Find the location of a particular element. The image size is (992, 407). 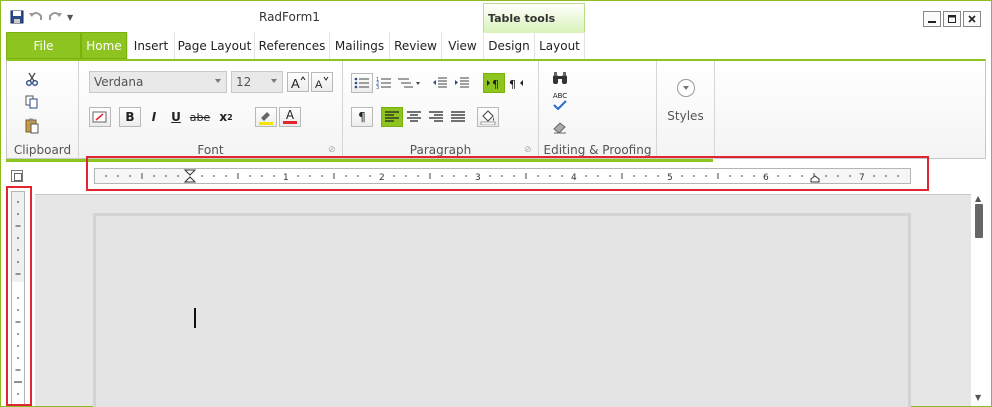

show-formatting-button: ¶ is located at coordinates (362, 117).